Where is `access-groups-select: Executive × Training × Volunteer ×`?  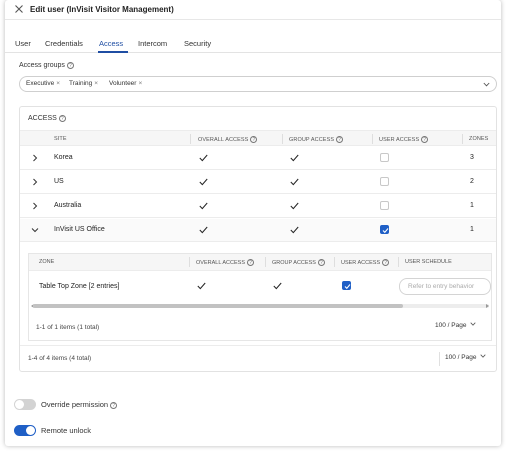 access-groups-select: Executive × Training × Volunteer × is located at coordinates (258, 84).